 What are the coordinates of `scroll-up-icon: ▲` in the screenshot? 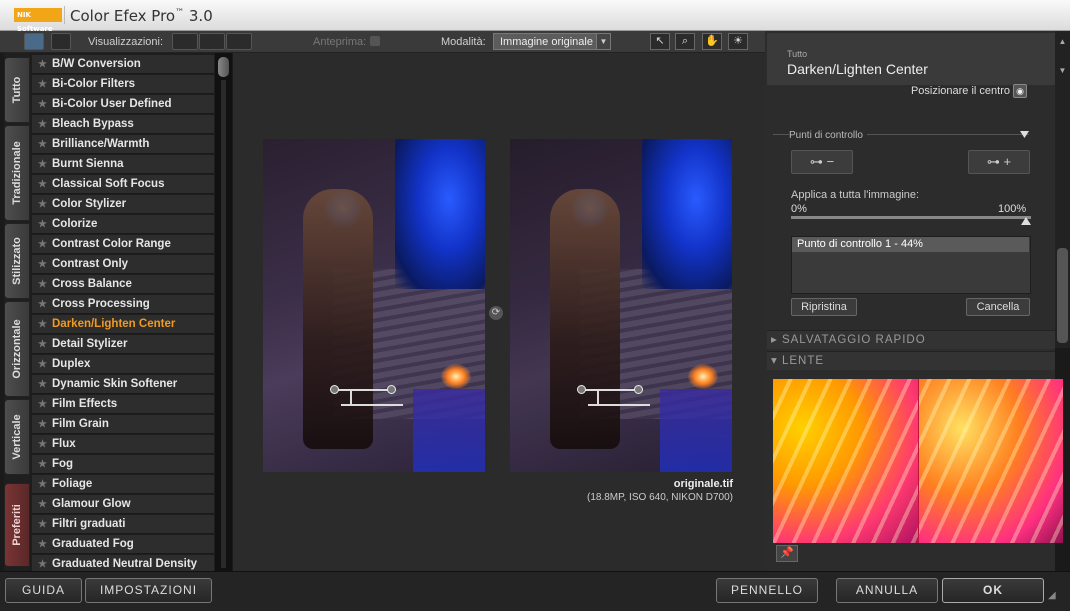 It's located at (1062, 42).